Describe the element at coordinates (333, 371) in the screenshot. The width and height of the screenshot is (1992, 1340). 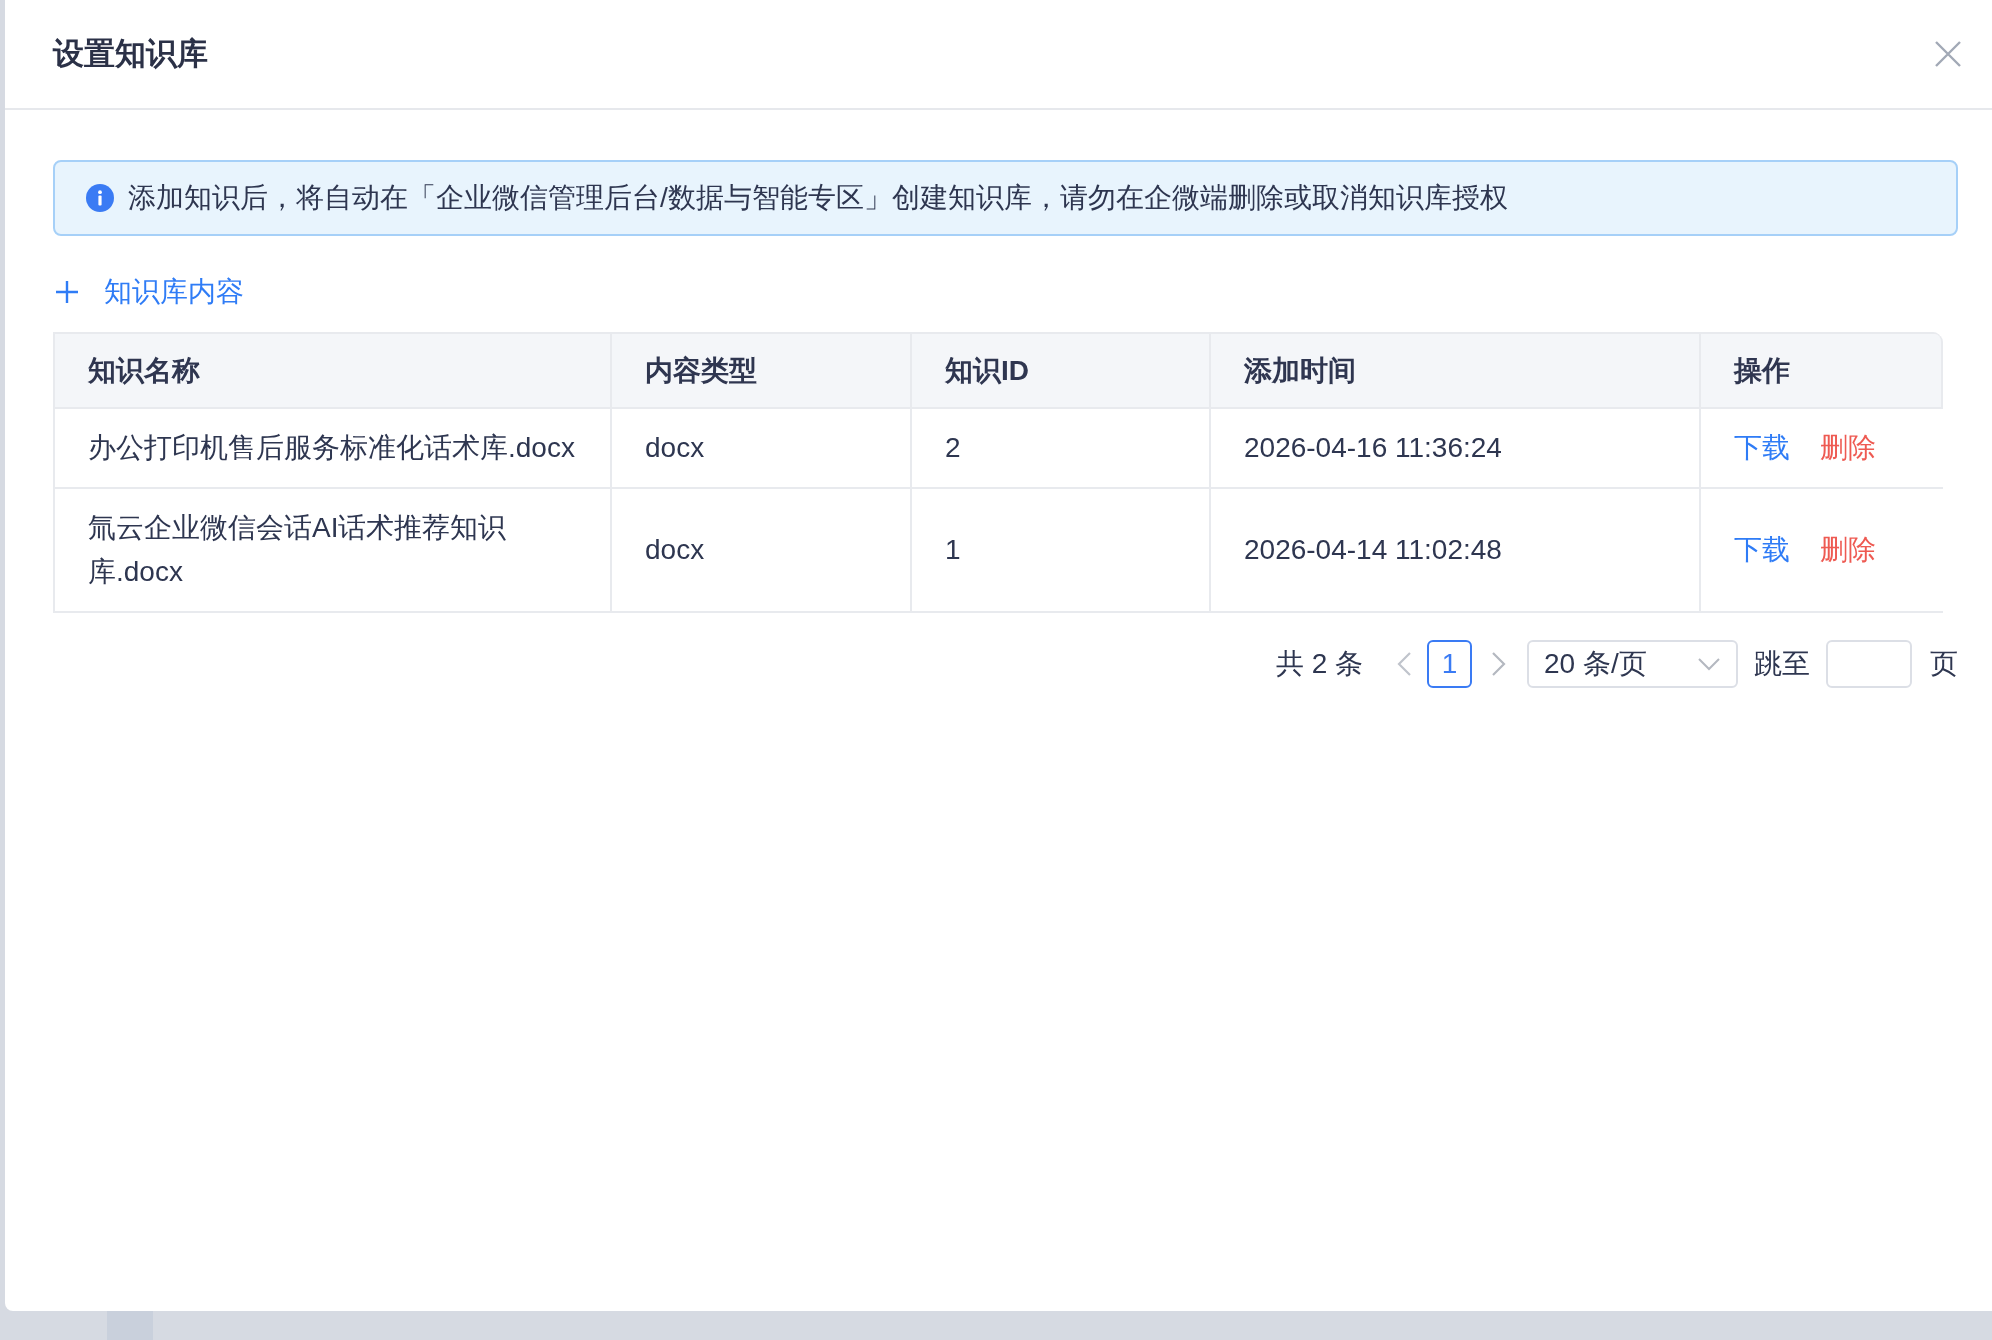
I see `column-header: 知识名称` at that location.